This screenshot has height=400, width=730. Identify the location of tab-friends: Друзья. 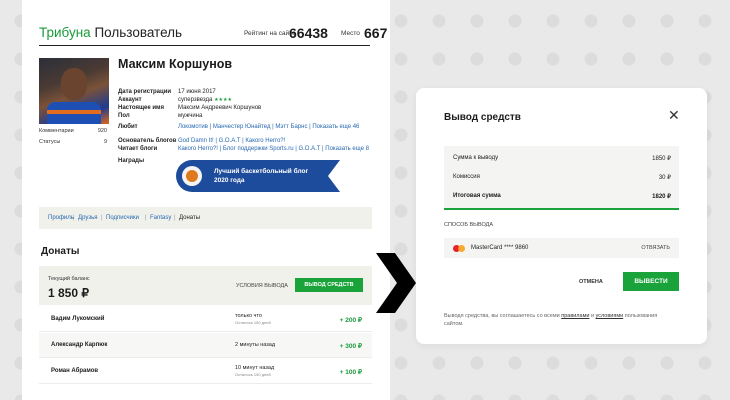
(87, 218).